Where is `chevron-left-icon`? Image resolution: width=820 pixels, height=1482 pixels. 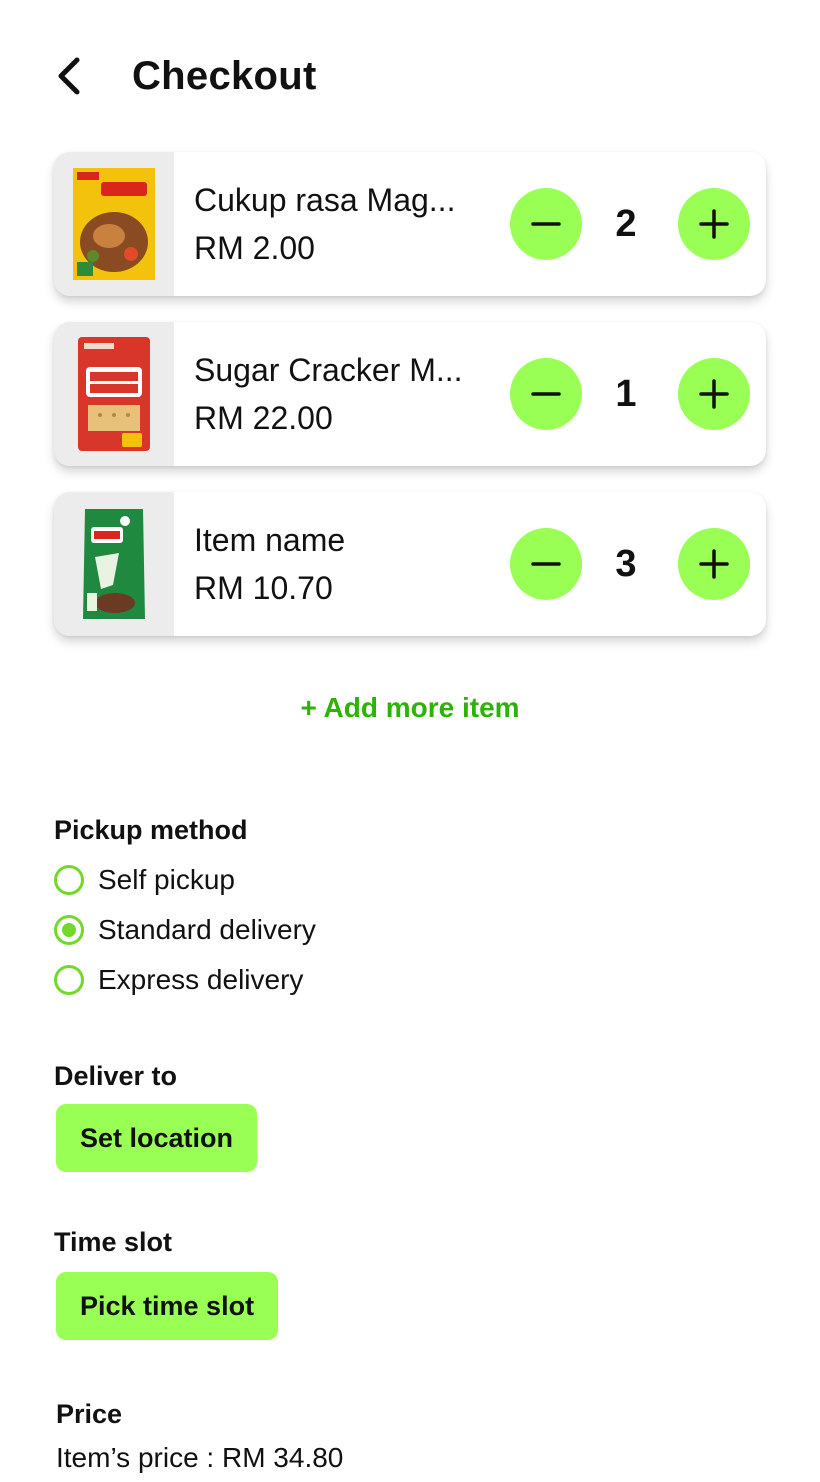
chevron-left-icon is located at coordinates (69, 76).